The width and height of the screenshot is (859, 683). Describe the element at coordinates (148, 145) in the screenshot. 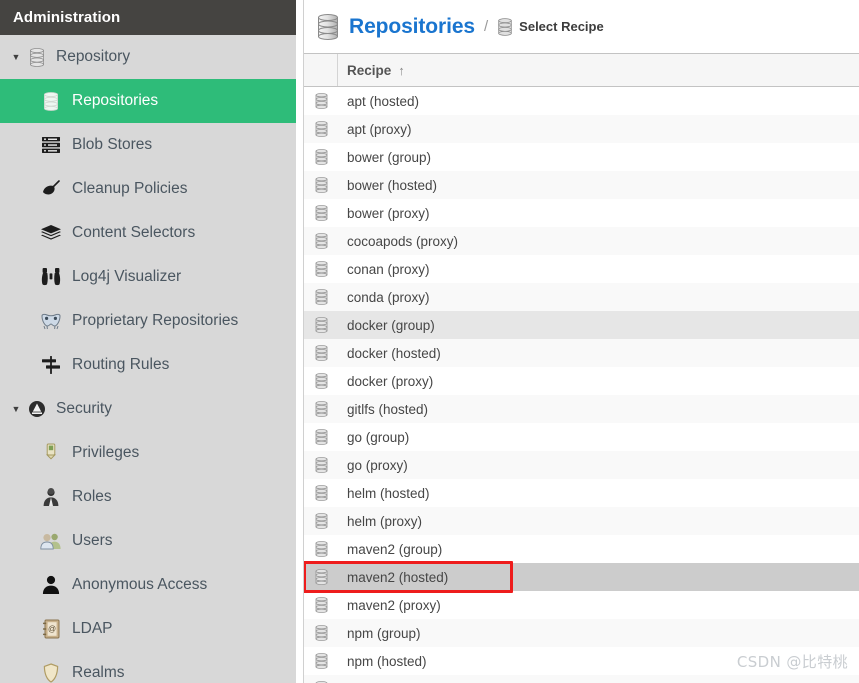

I see `sidebar-item-blob-stores: Blob Stores` at that location.